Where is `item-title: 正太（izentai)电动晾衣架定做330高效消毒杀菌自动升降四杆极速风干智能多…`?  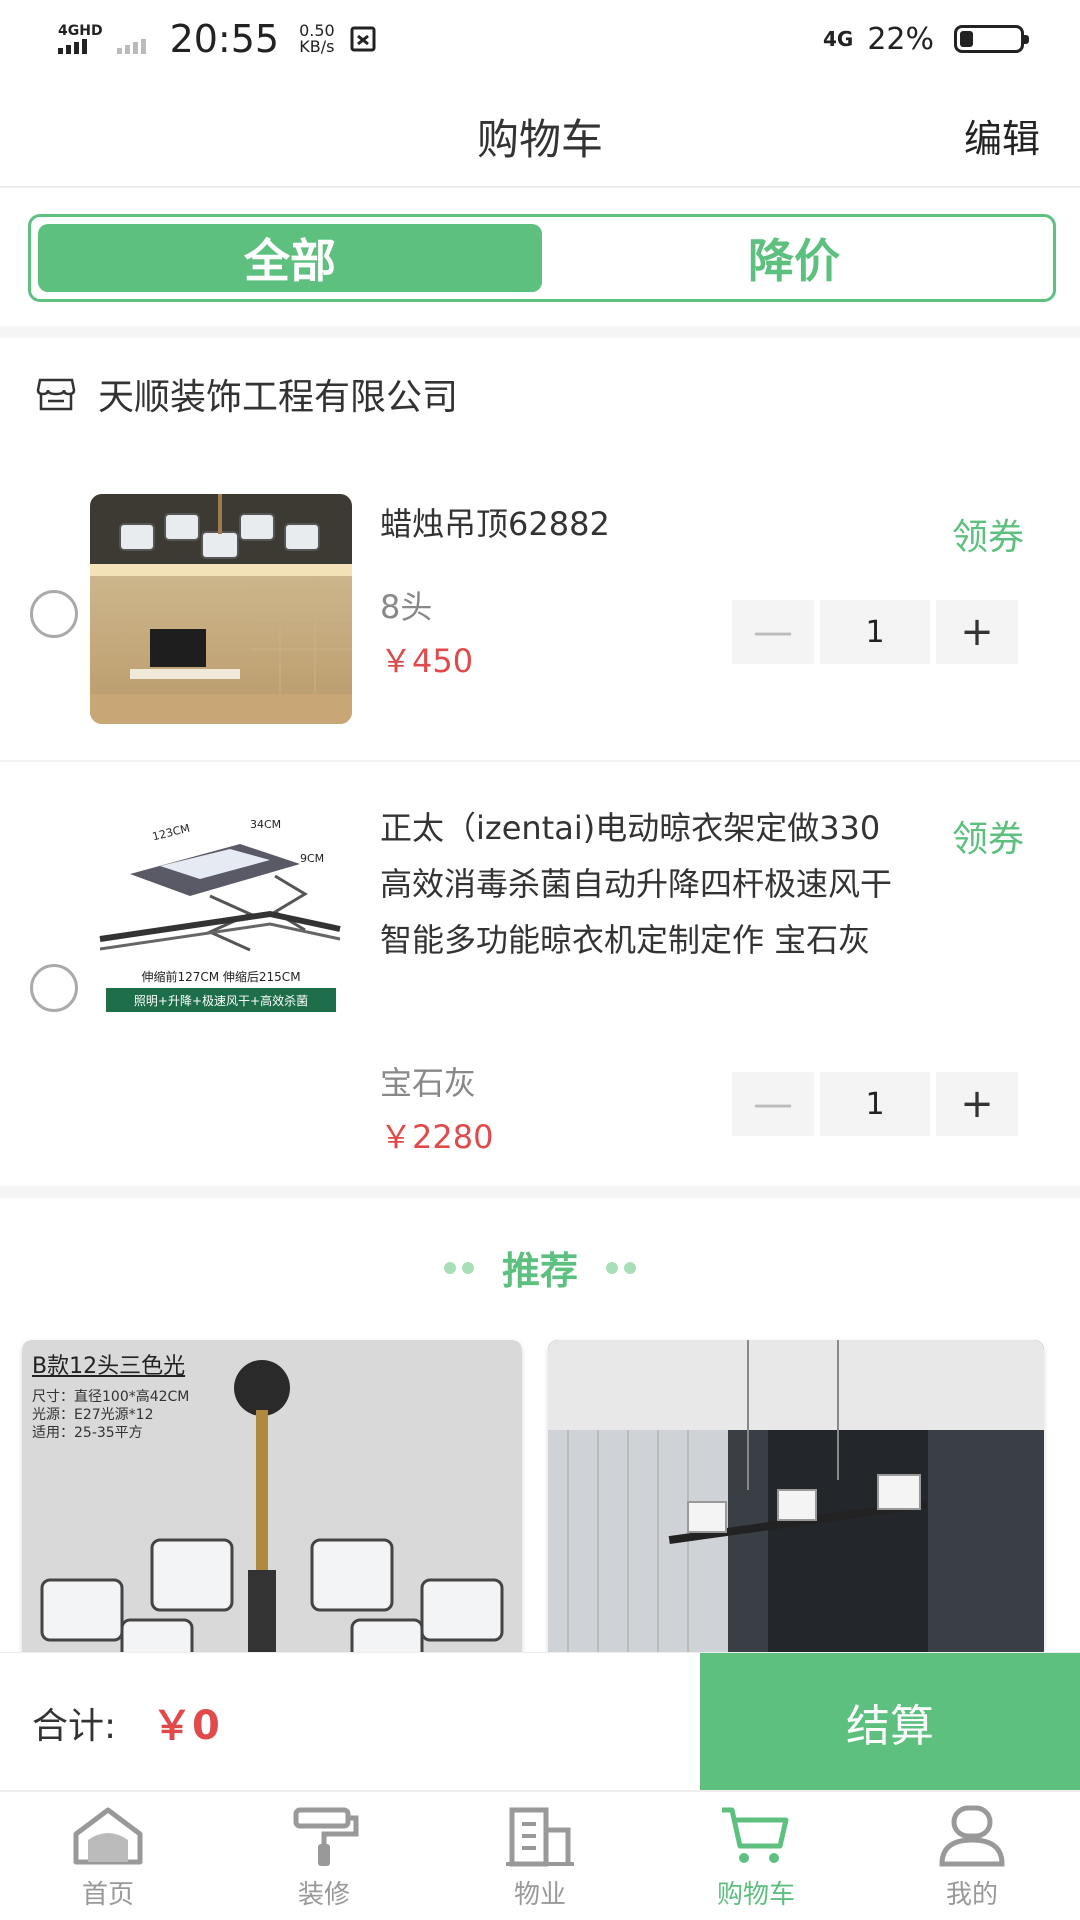
item-title: 正太（izentai)电动晾衣架定做330高效消毒杀菌自动升降四杆极速风干智能多… is located at coordinates (640, 912).